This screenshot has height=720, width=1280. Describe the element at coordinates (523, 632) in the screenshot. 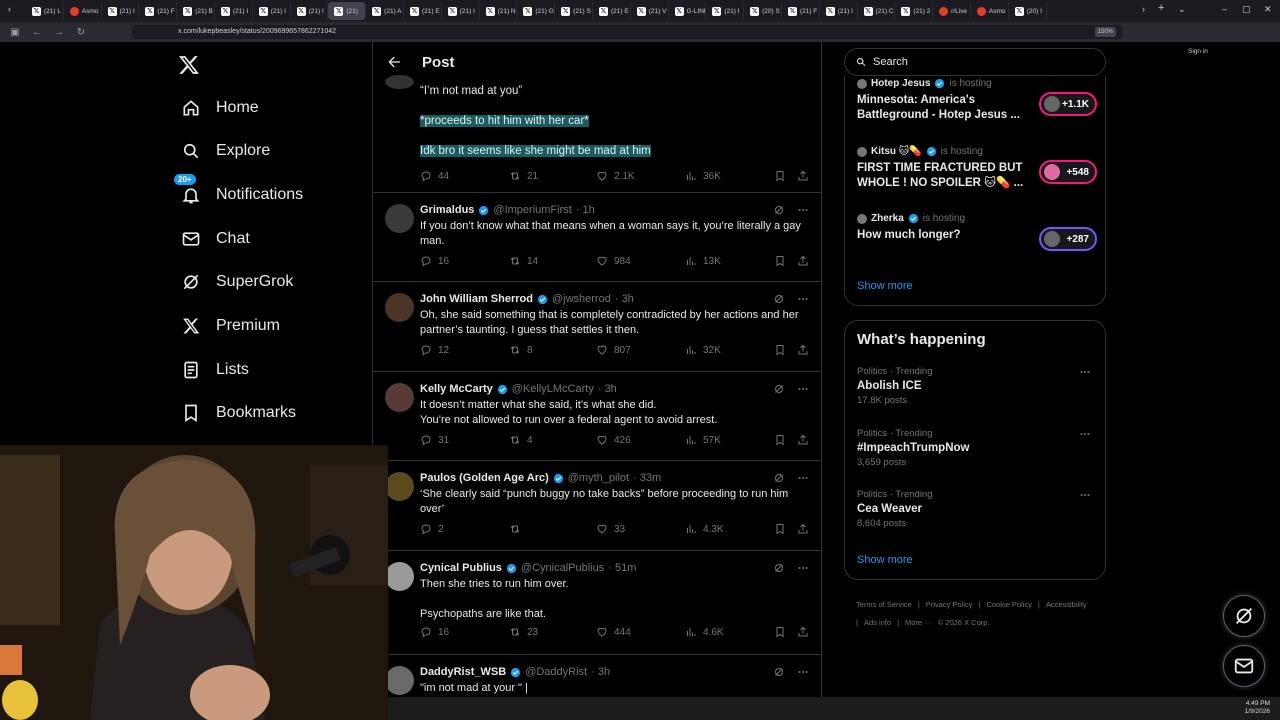

I see `repost-button: 23` at that location.